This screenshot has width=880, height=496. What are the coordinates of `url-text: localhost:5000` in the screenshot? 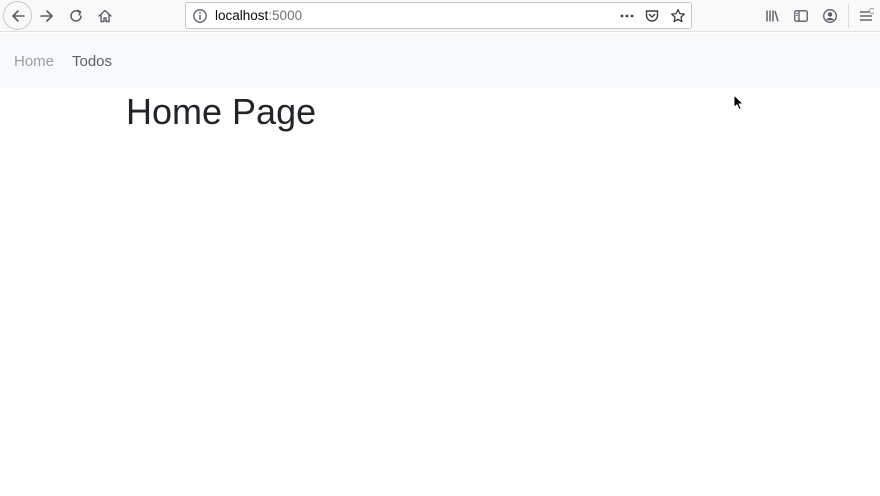 It's located at (258, 16).